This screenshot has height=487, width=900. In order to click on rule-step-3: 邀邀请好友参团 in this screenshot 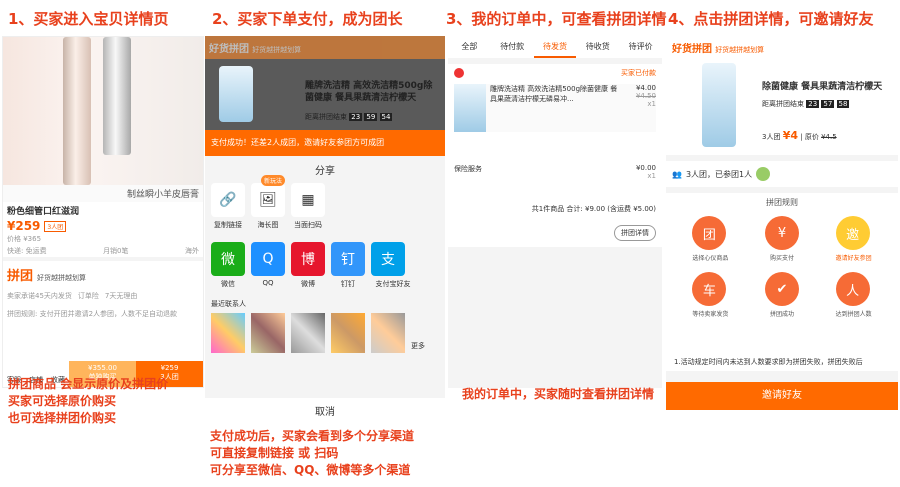, I will do `click(853, 239)`.